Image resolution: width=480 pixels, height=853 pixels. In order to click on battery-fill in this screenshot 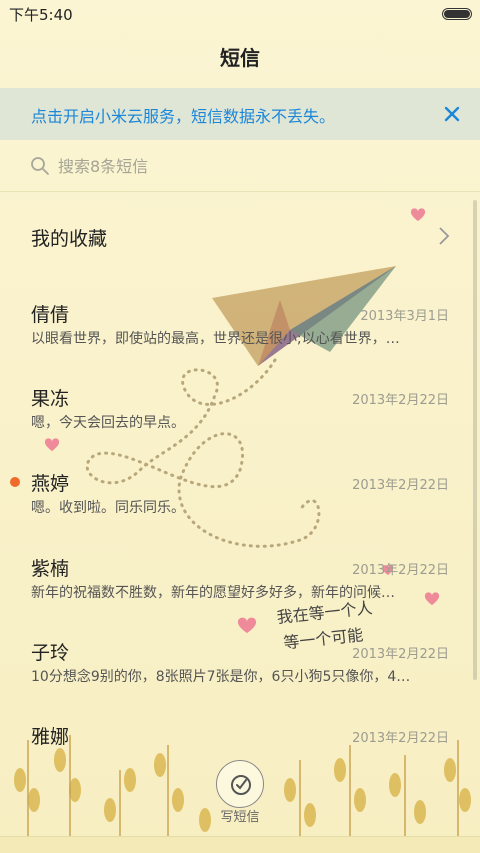, I will do `click(457, 14)`.